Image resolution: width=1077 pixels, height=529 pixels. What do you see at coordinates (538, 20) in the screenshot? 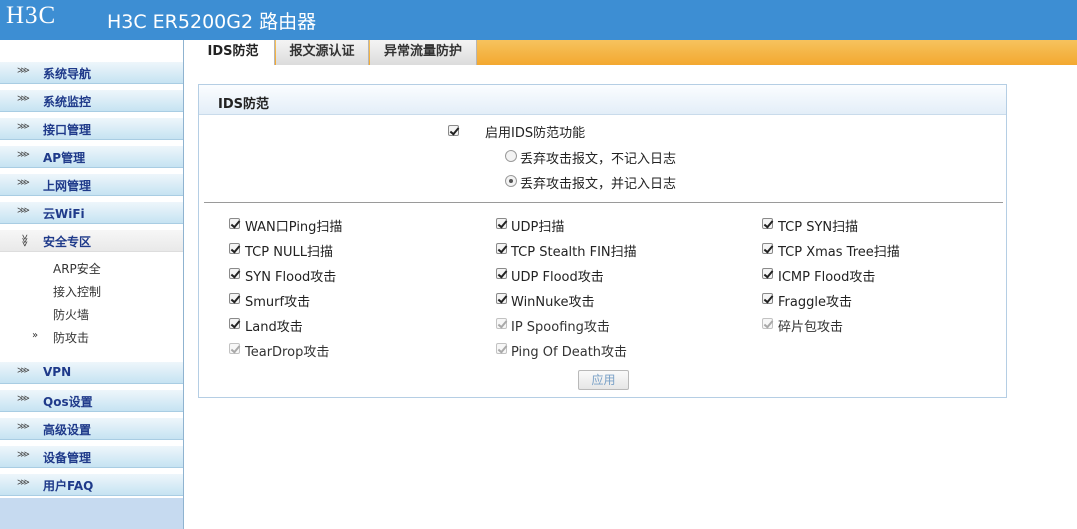
I see `header-bar: H3C H3C ER5200G2 路由器` at bounding box center [538, 20].